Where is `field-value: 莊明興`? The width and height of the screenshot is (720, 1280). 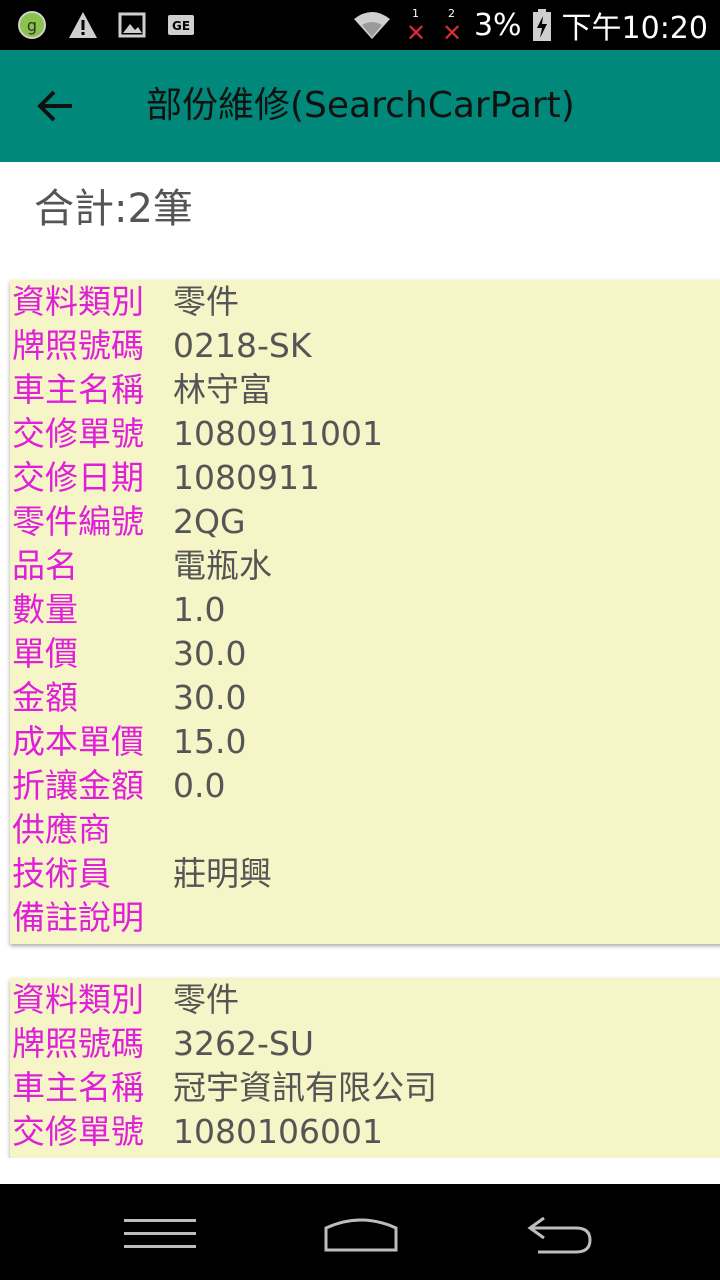
field-value: 莊明興 is located at coordinates (222, 873).